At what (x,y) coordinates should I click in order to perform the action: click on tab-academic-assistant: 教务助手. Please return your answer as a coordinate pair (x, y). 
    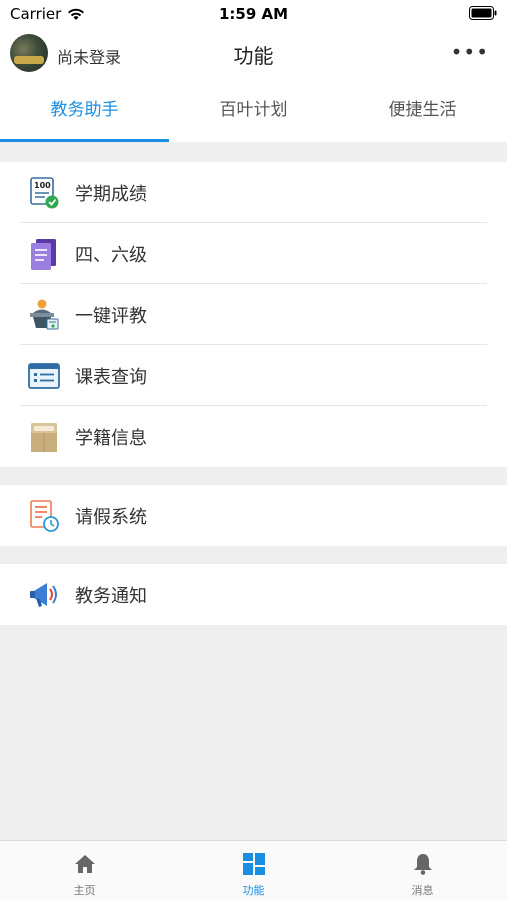
    Looking at the image, I should click on (84, 111).